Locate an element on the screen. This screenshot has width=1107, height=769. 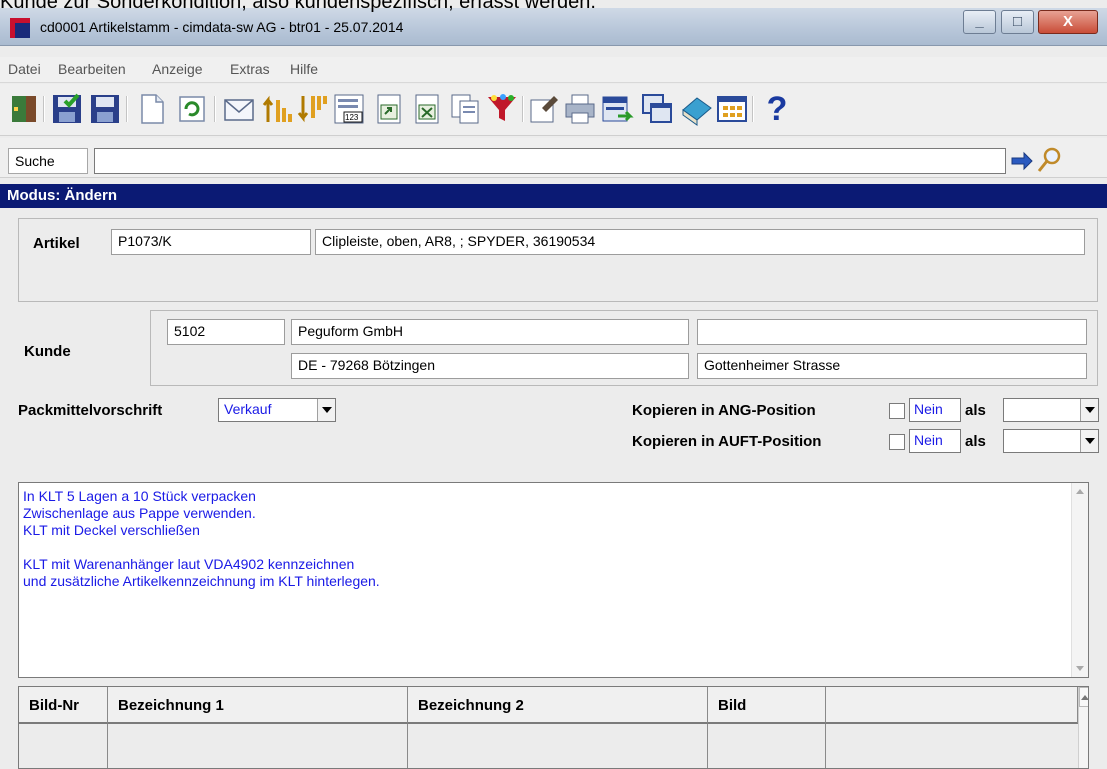
grid-view-icon is located at coordinates (732, 109).